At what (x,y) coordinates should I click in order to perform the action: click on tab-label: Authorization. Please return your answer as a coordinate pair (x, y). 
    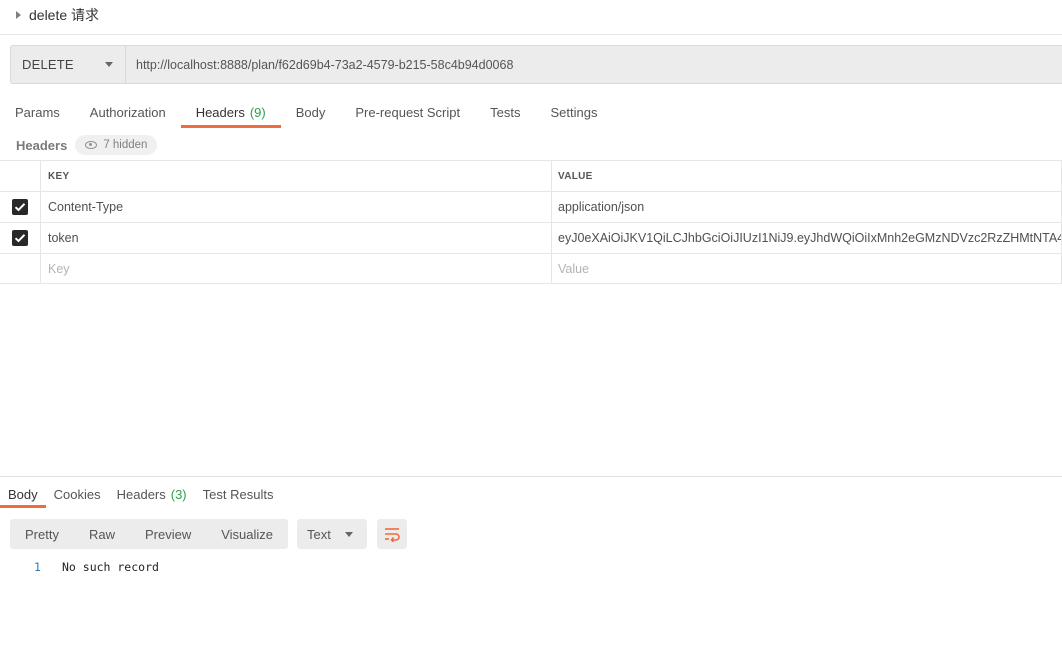
    Looking at the image, I should click on (127, 112).